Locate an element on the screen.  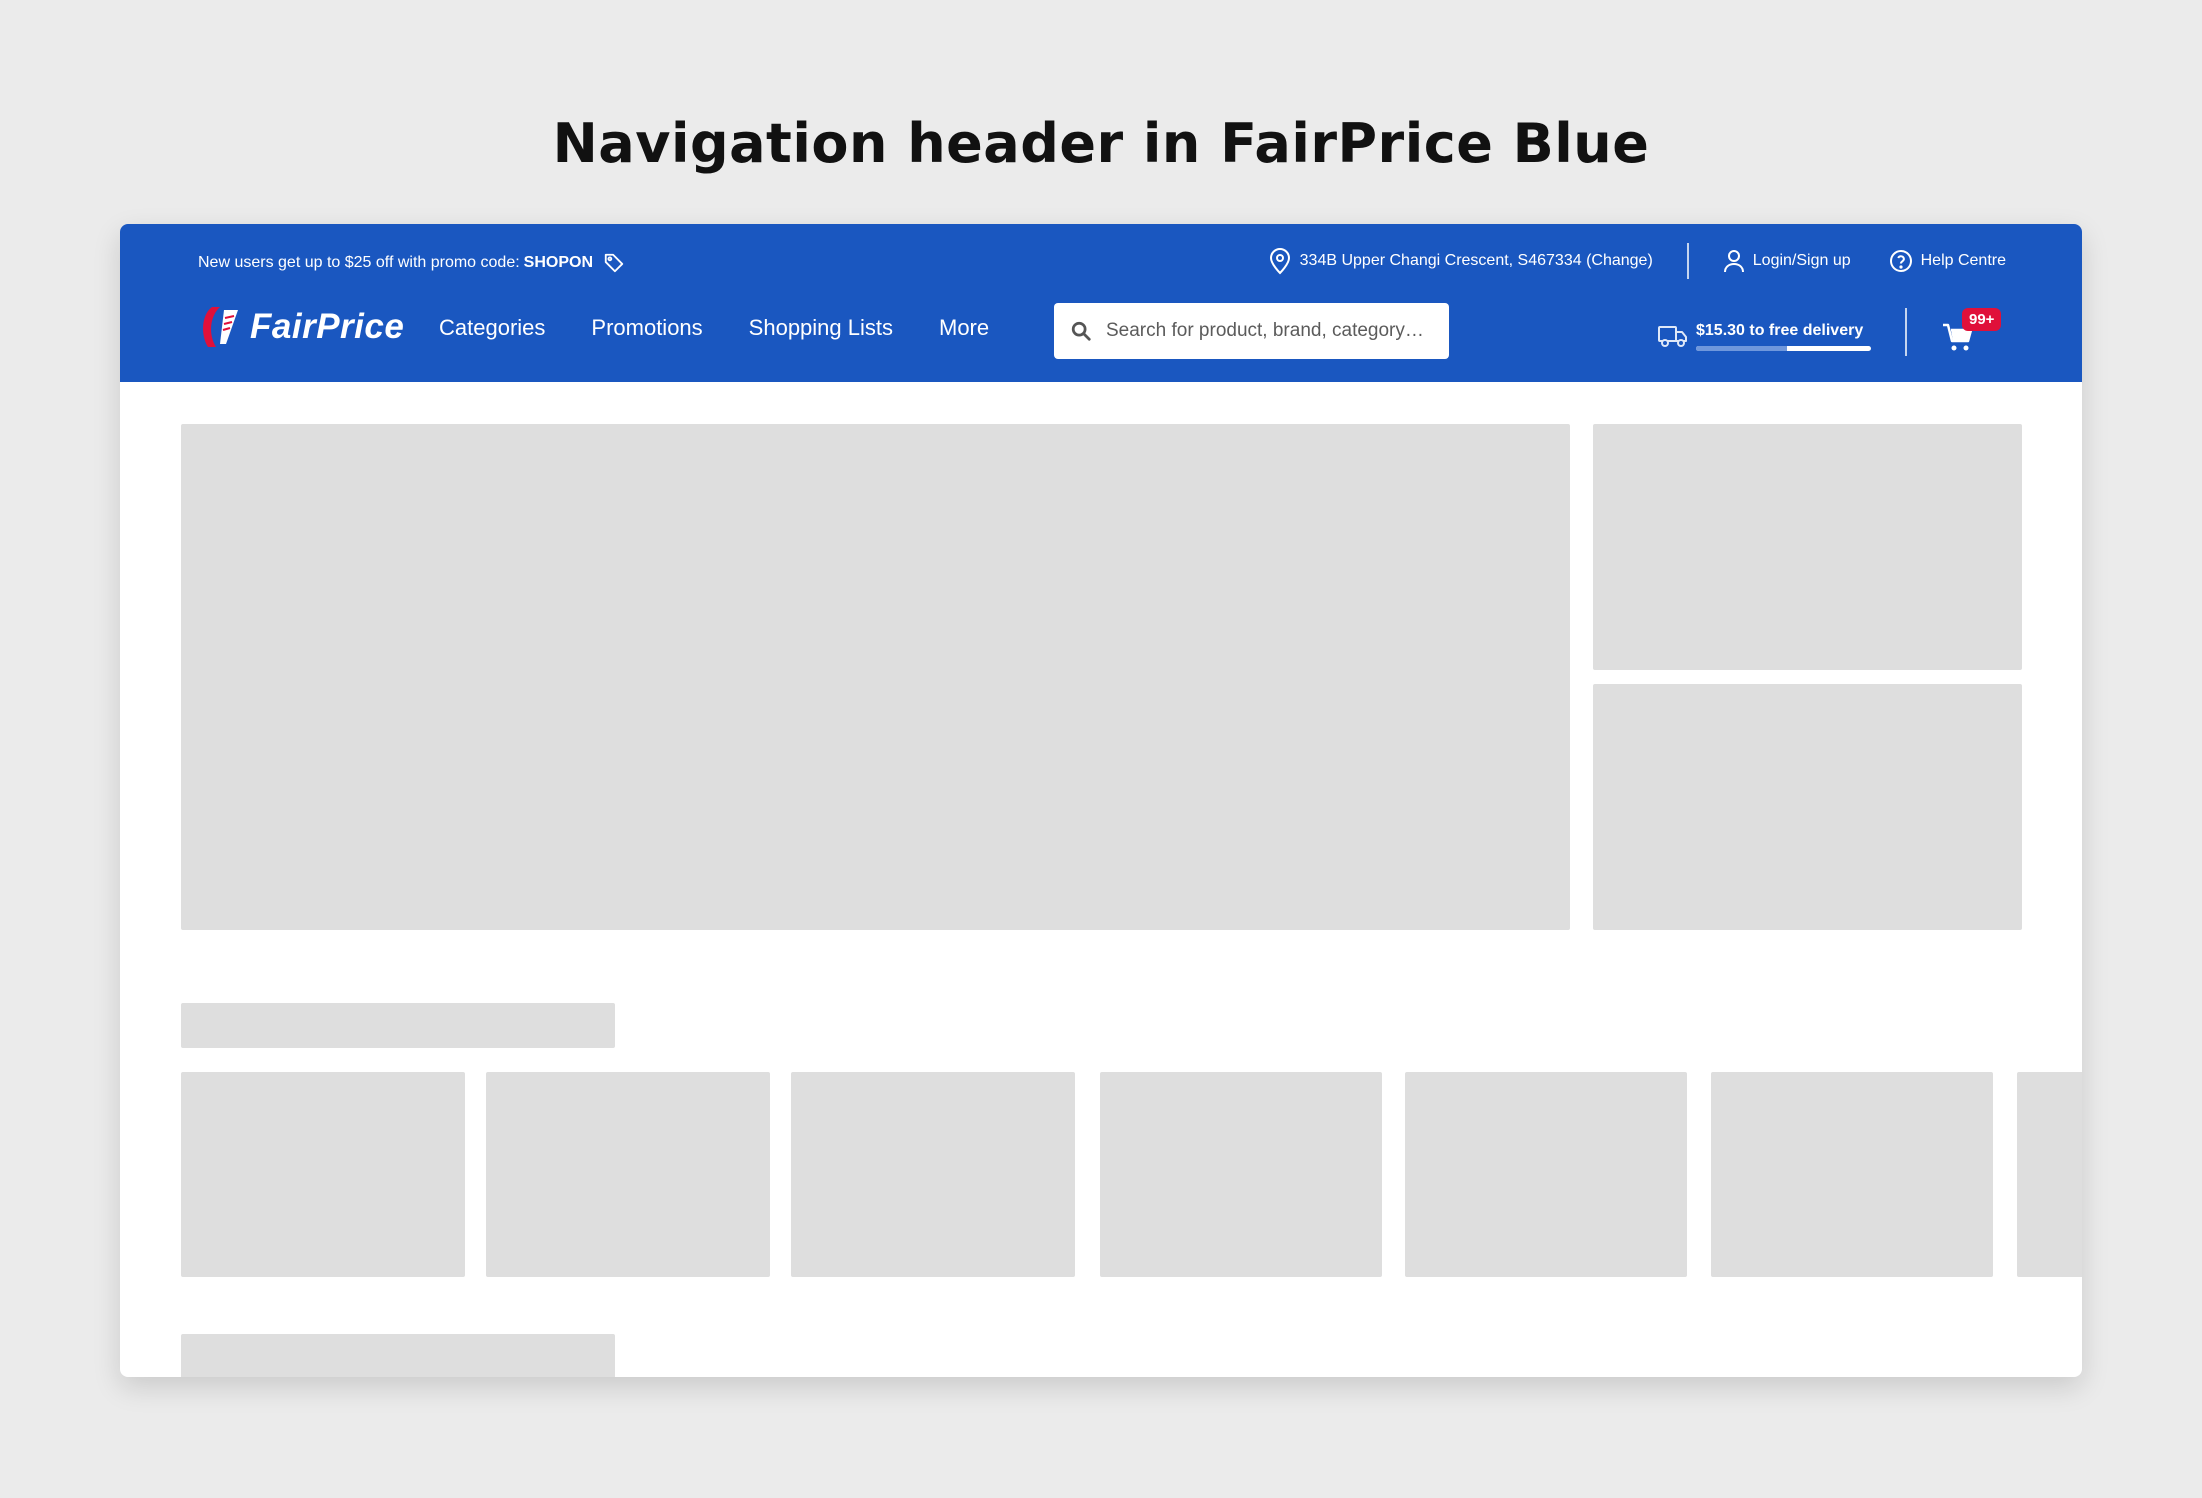
search-input is located at coordinates (1271, 331).